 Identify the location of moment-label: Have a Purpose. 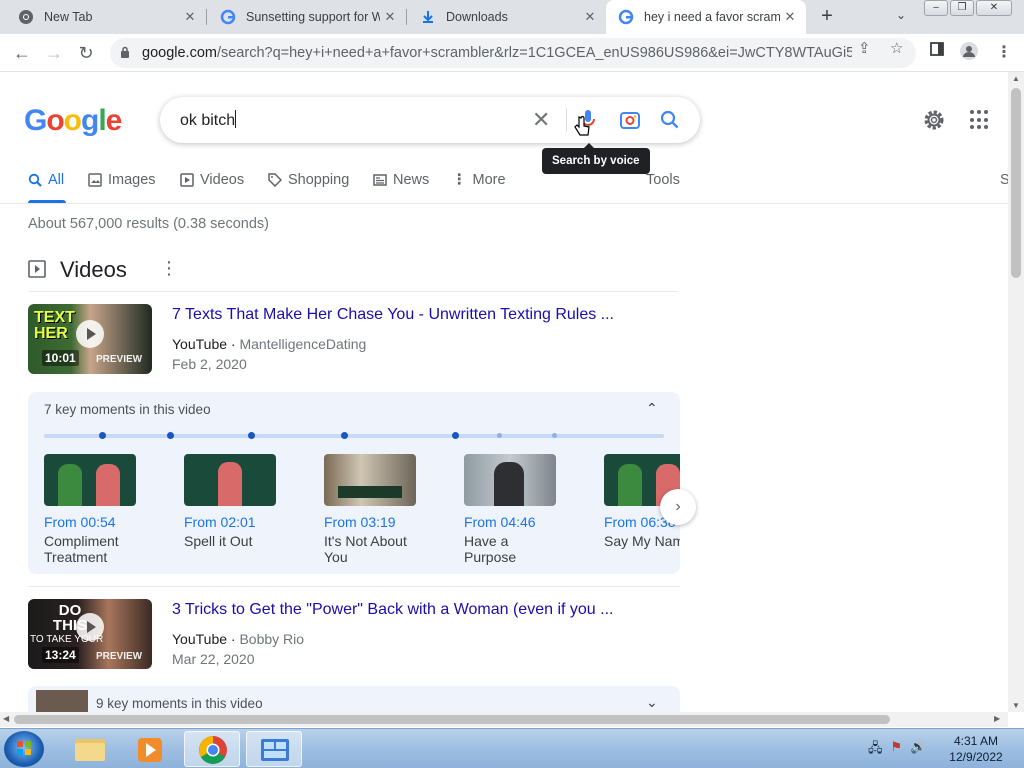
(490, 549).